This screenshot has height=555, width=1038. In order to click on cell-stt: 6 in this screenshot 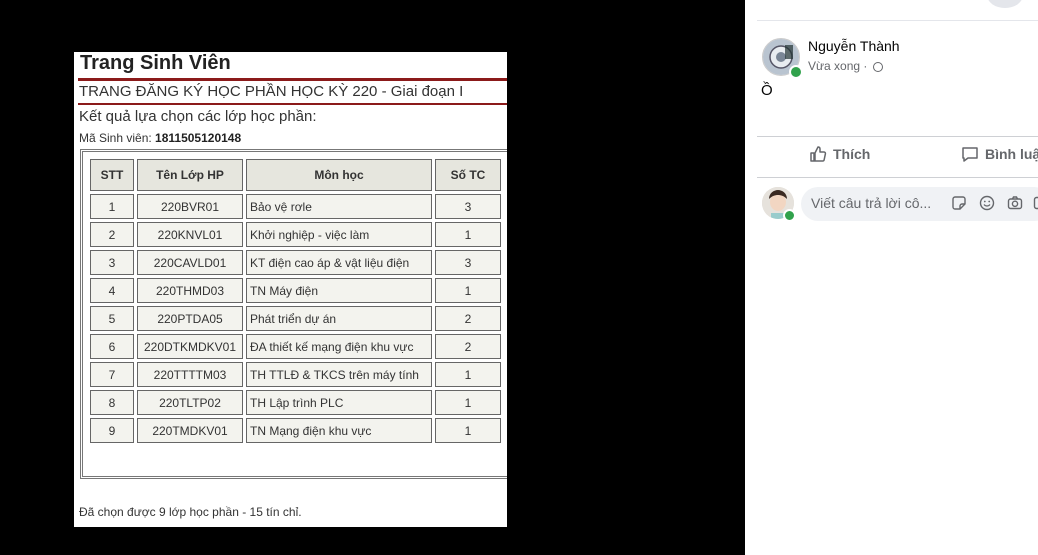, I will do `click(112, 346)`.